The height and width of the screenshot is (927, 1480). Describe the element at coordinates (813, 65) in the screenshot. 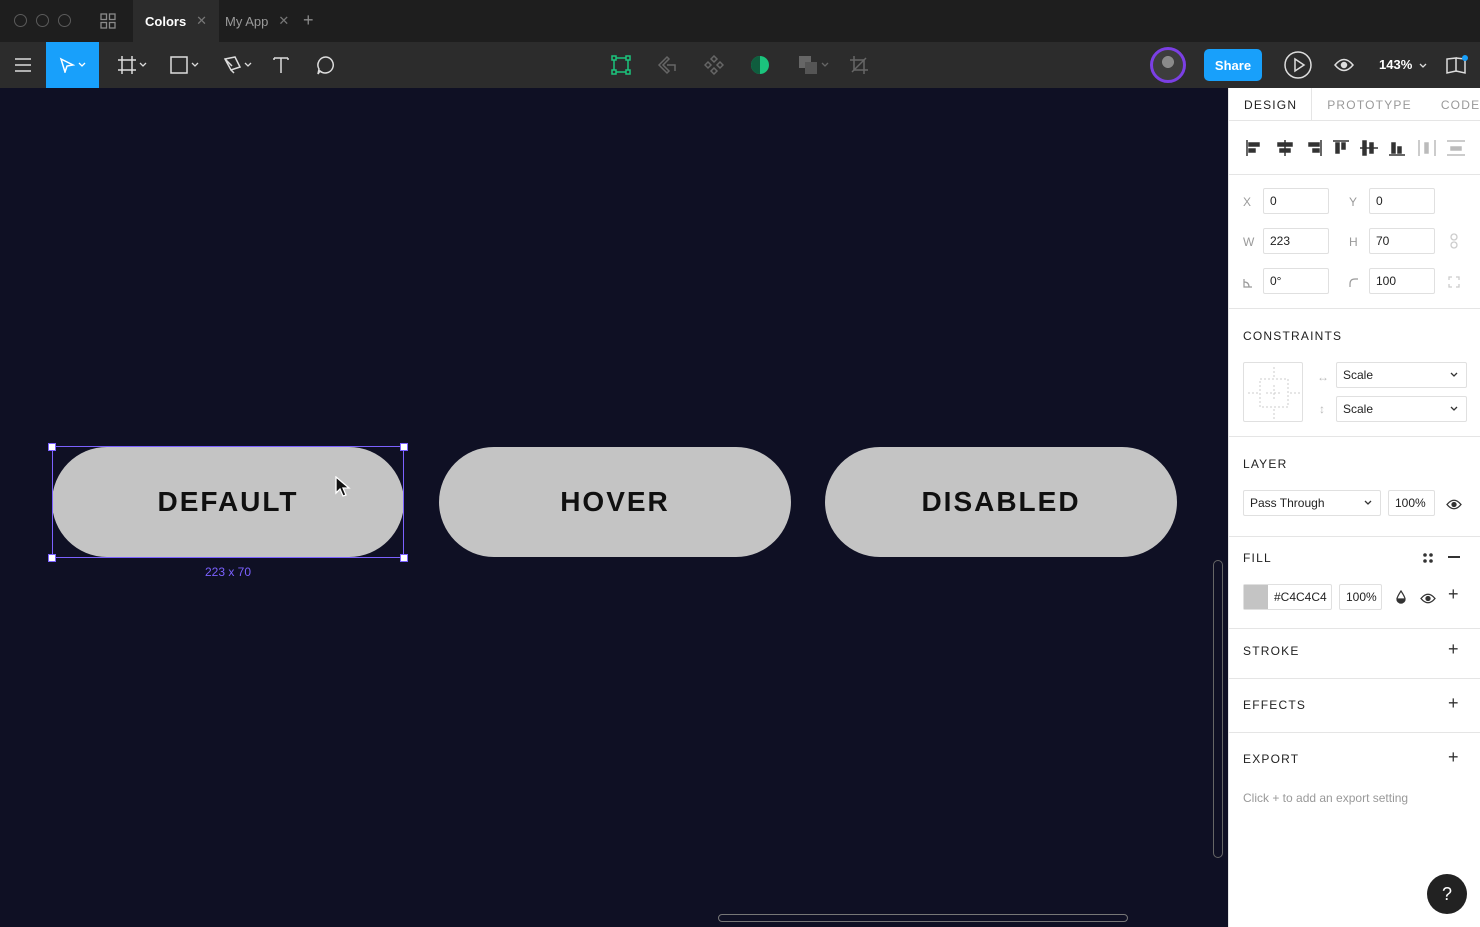

I see `boolean-ops-button` at that location.